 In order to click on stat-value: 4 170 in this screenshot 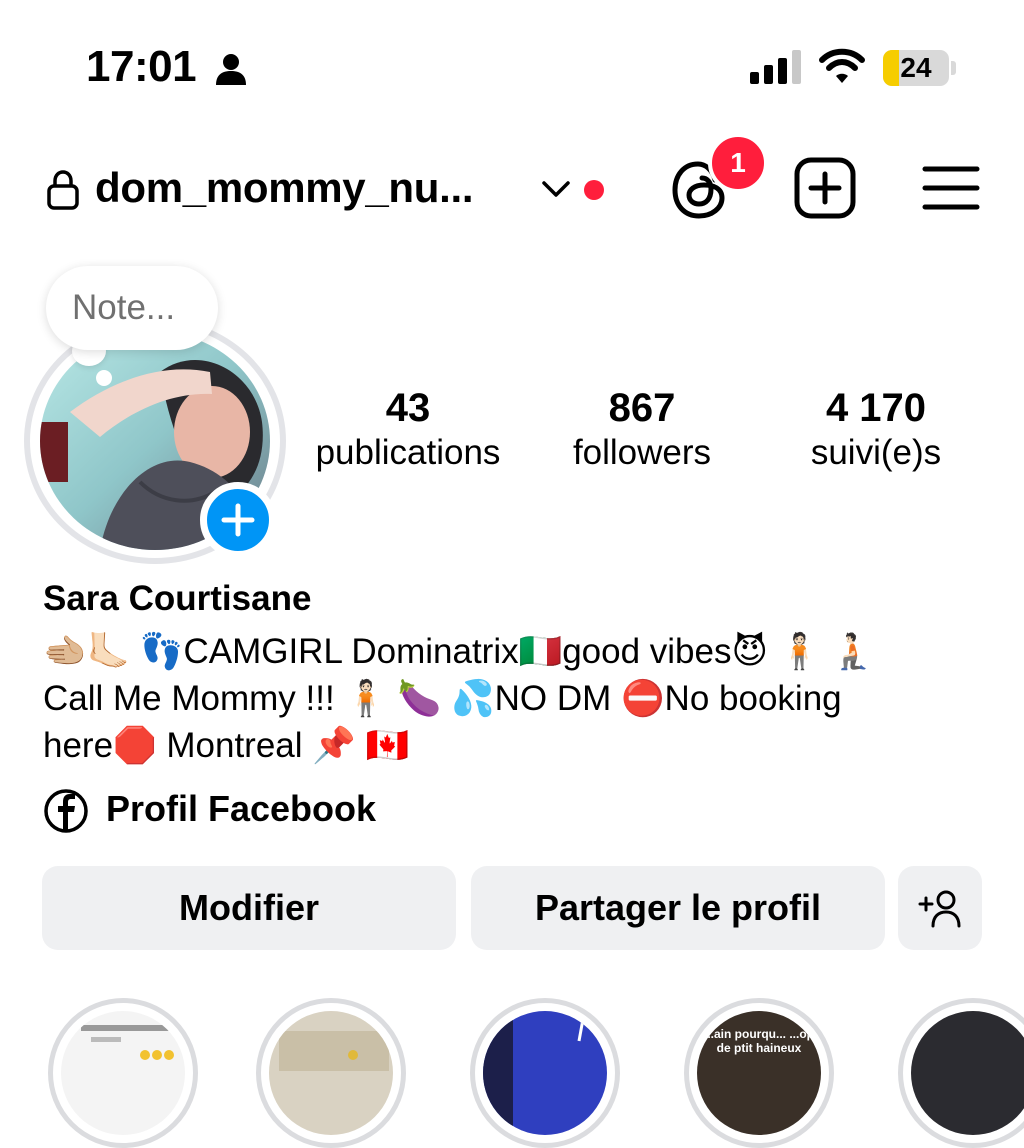, I will do `click(876, 408)`.